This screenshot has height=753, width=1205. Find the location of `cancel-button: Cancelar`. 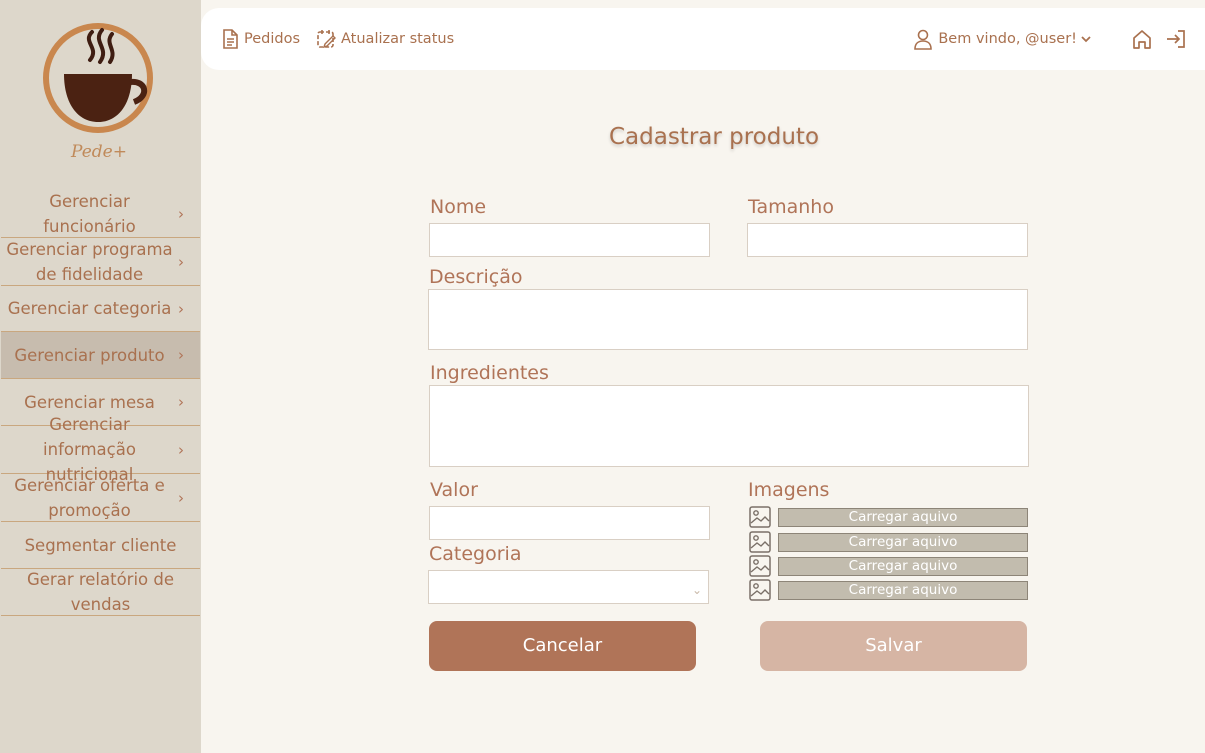

cancel-button: Cancelar is located at coordinates (562, 646).